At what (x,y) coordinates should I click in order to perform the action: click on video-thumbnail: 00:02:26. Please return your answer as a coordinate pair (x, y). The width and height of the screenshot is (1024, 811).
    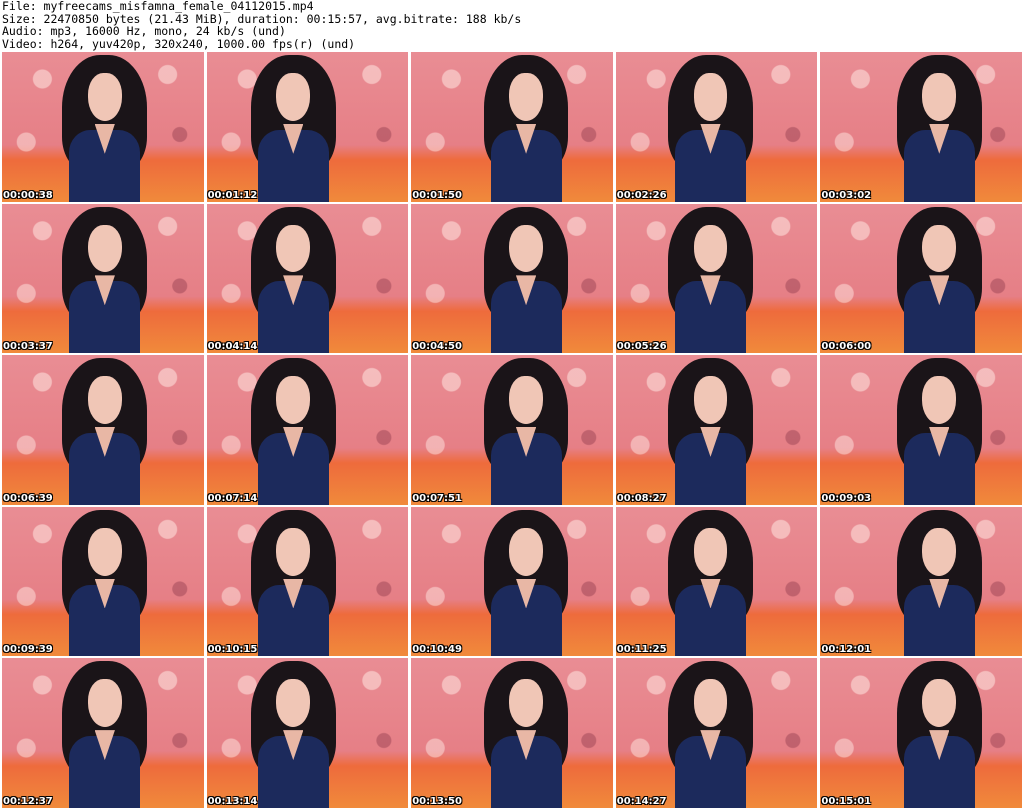
    Looking at the image, I should click on (716, 127).